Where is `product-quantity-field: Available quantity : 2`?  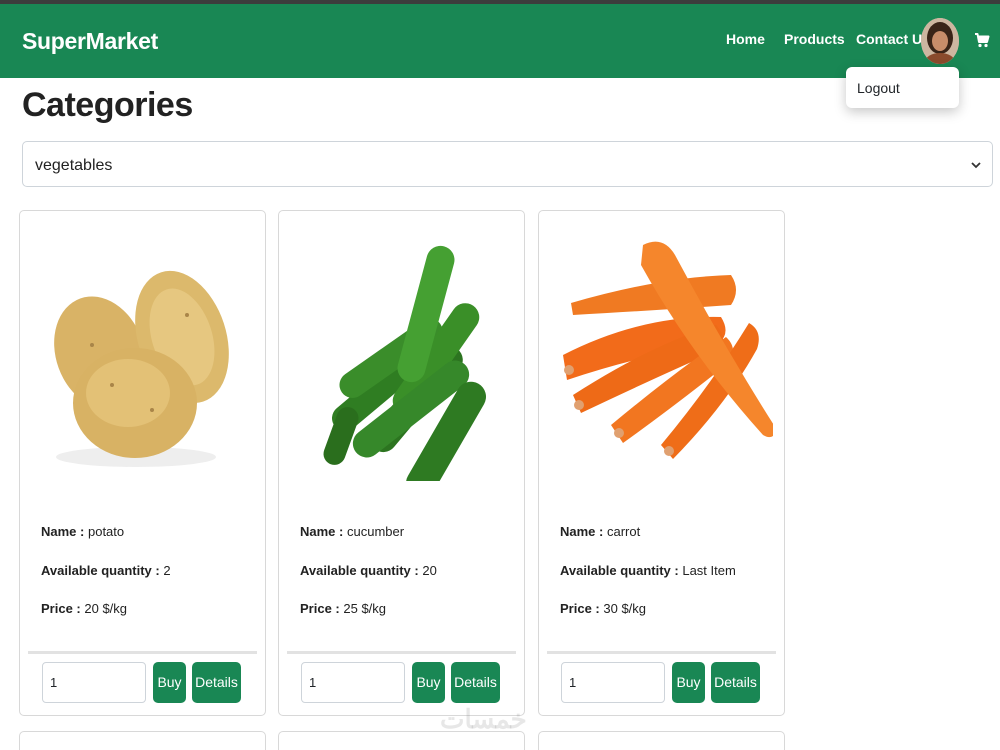
product-quantity-field: Available quantity : 2 is located at coordinates (106, 570).